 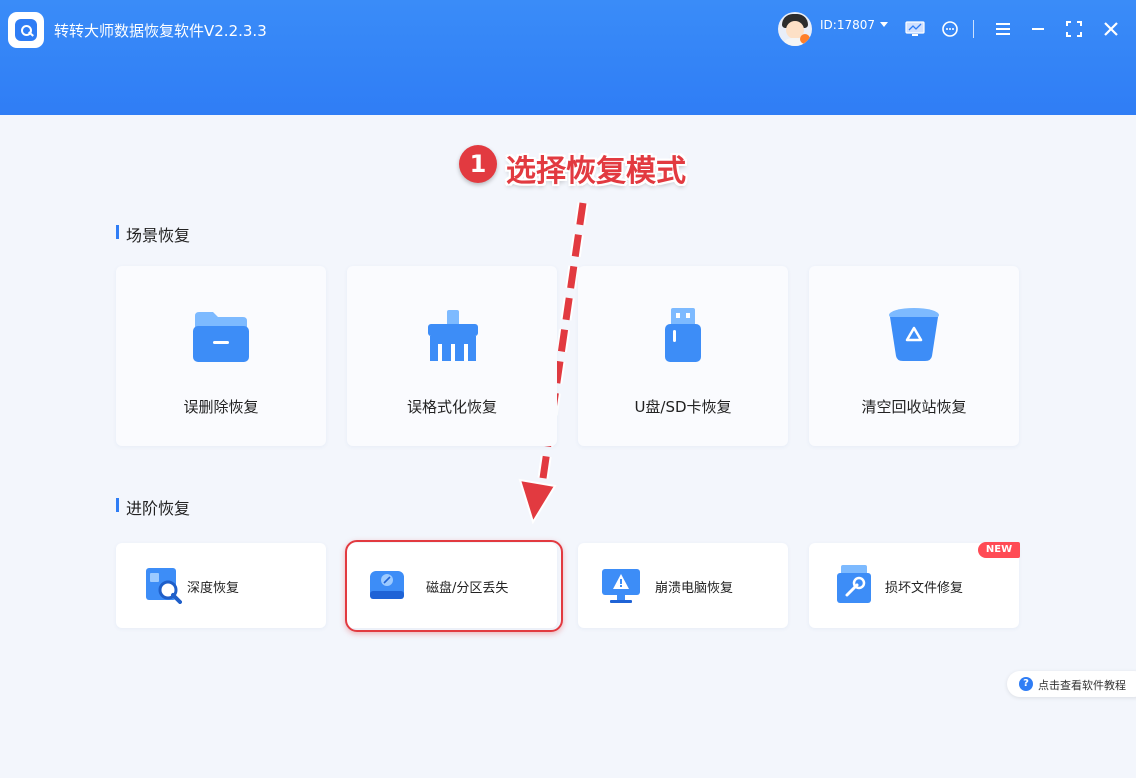 What do you see at coordinates (596, 171) in the screenshot?
I see `annotation-text: 选择恢复模式` at bounding box center [596, 171].